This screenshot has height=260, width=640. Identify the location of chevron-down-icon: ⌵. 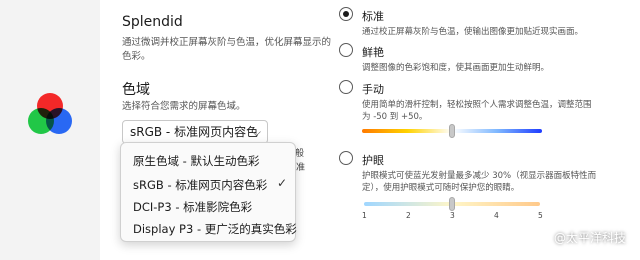
(256, 132).